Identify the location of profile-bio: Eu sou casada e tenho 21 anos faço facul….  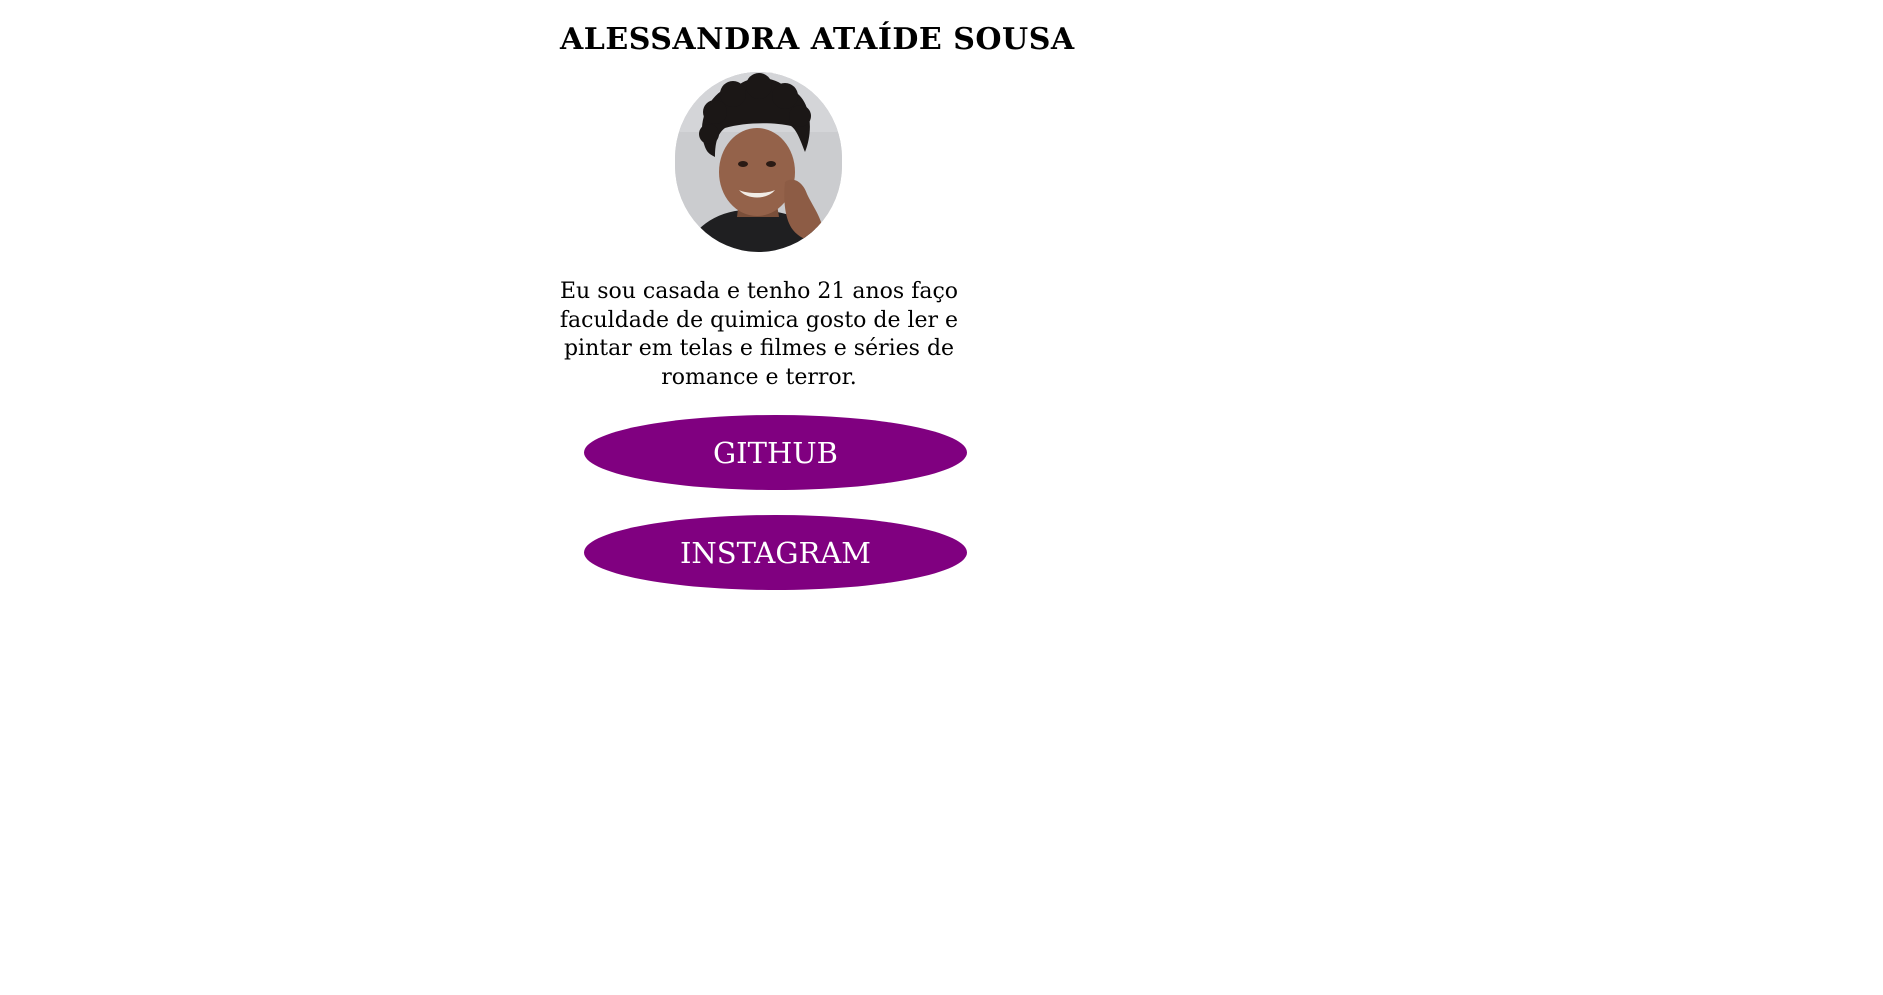
(759, 334).